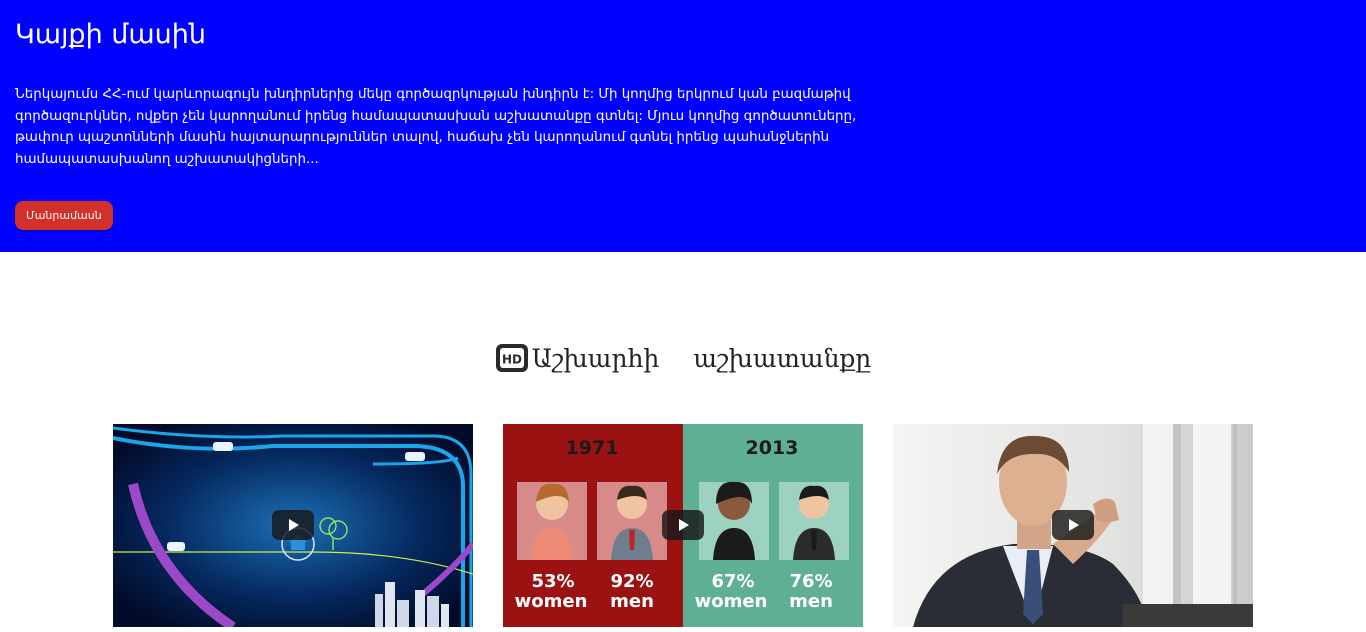 This screenshot has height=632, width=1366. What do you see at coordinates (811, 601) in the screenshot?
I see `men-label-2013: men` at bounding box center [811, 601].